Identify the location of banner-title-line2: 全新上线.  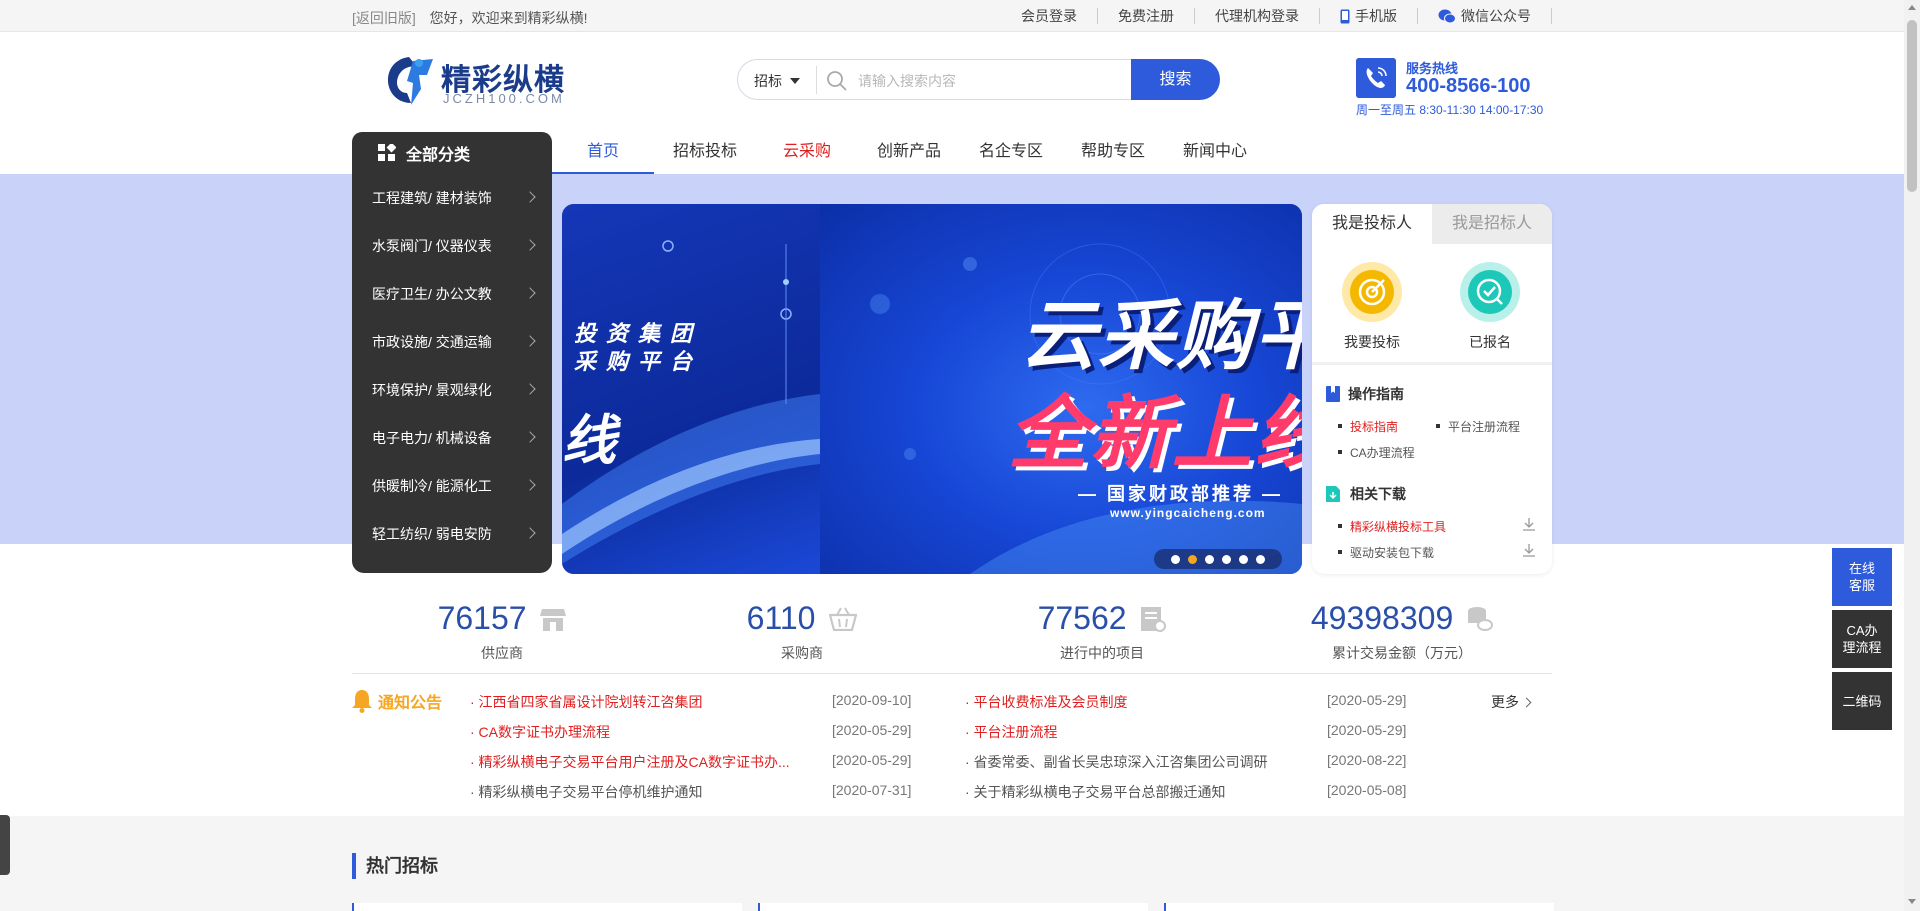
(1155, 433).